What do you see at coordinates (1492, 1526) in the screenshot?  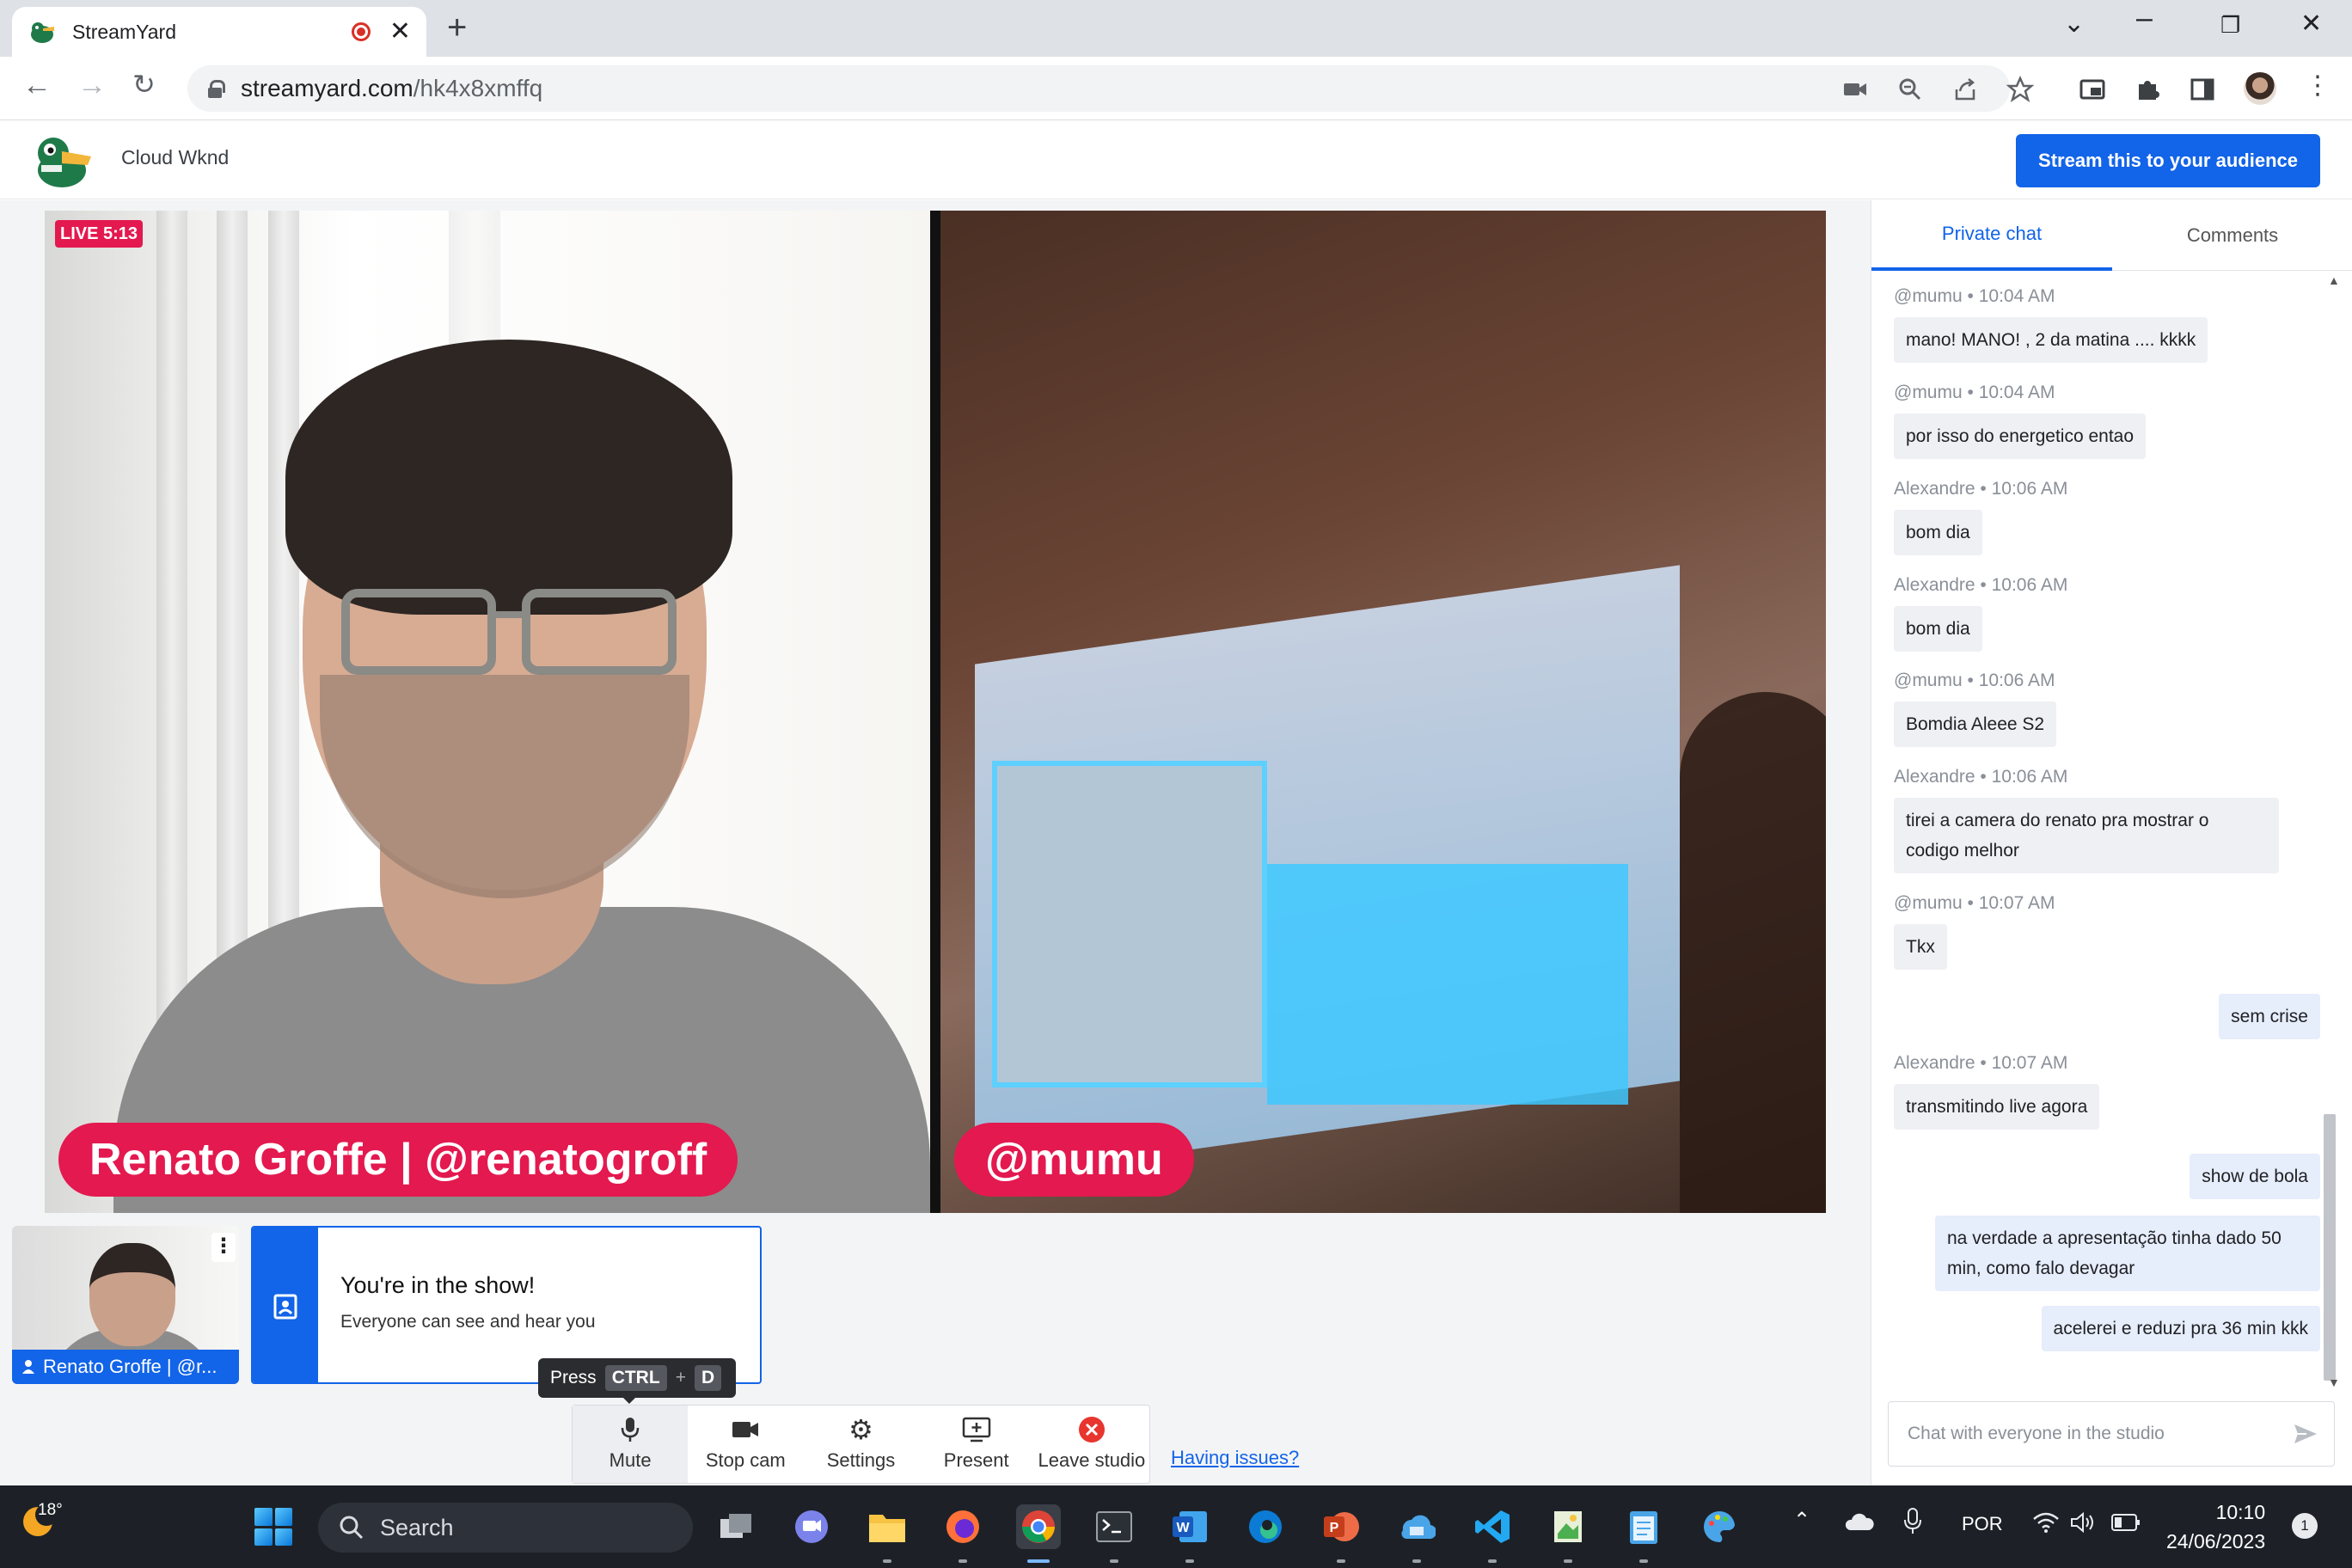 I see `vscode-icon` at bounding box center [1492, 1526].